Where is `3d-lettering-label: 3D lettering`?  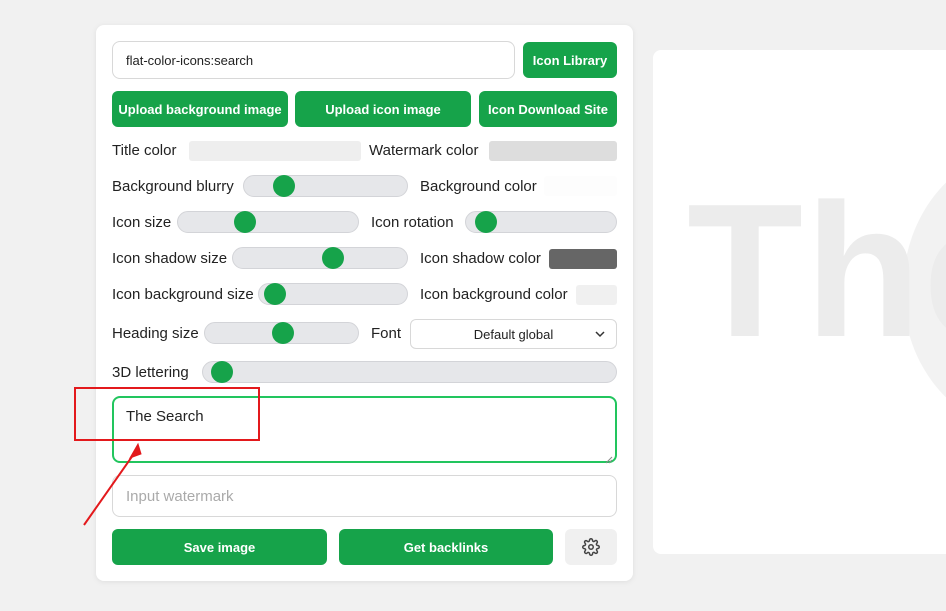
3d-lettering-label: 3D lettering is located at coordinates (150, 372).